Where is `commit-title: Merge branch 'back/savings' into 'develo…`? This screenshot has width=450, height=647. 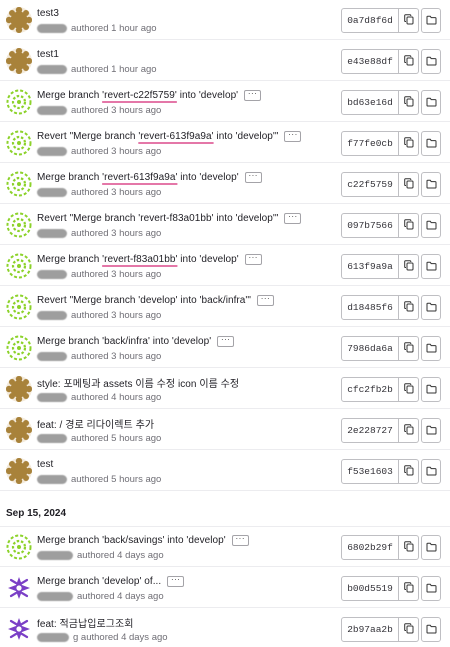
commit-title: Merge branch 'back/savings' into 'develo… is located at coordinates (131, 540).